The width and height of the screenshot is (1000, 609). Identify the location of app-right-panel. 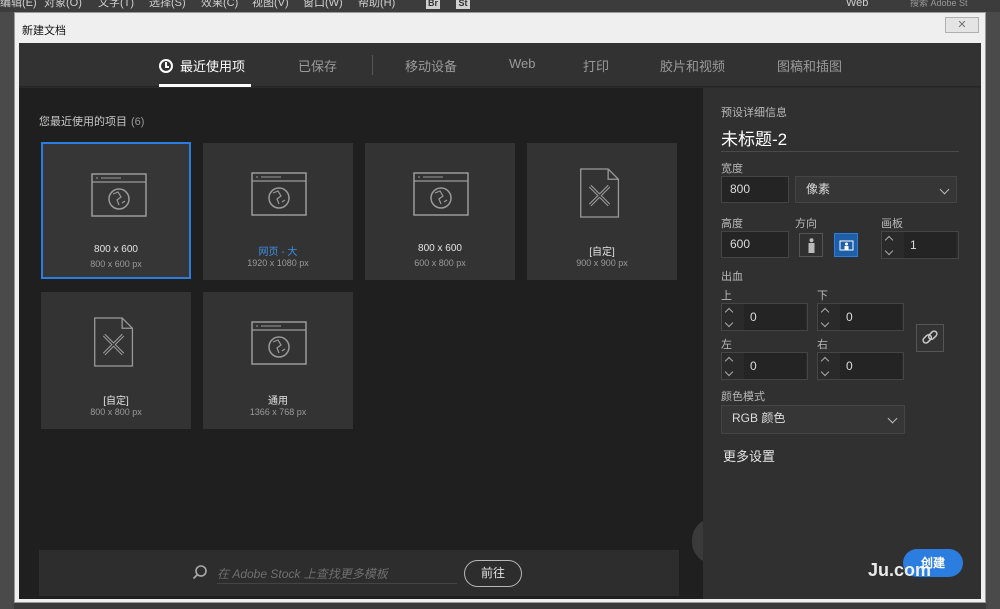
(993, 310).